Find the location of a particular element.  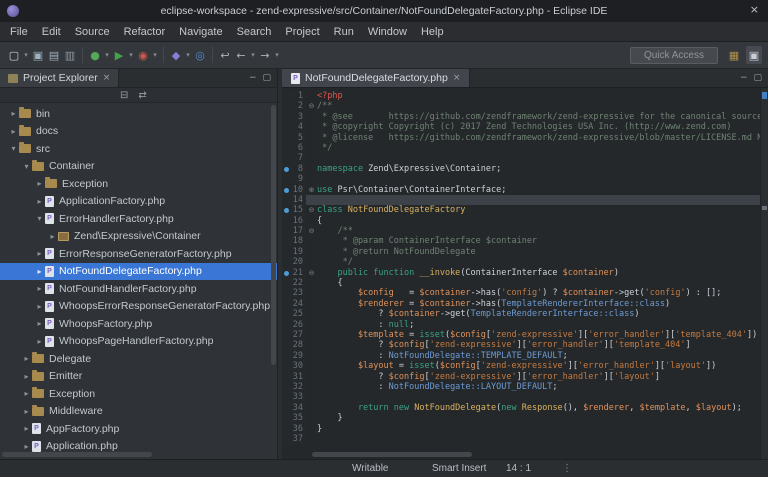

new-php-element-menu-icon: ▾ is located at coordinates (188, 55).